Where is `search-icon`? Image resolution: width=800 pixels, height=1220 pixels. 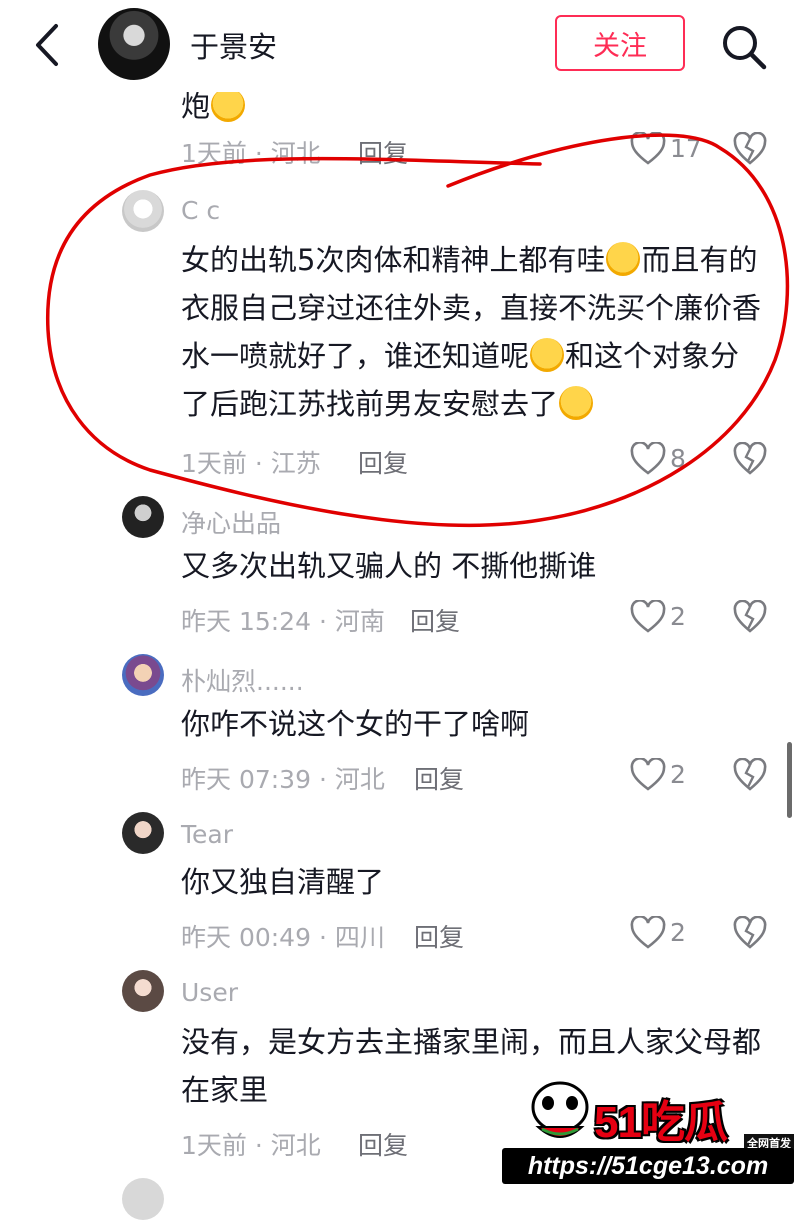 search-icon is located at coordinates (744, 47).